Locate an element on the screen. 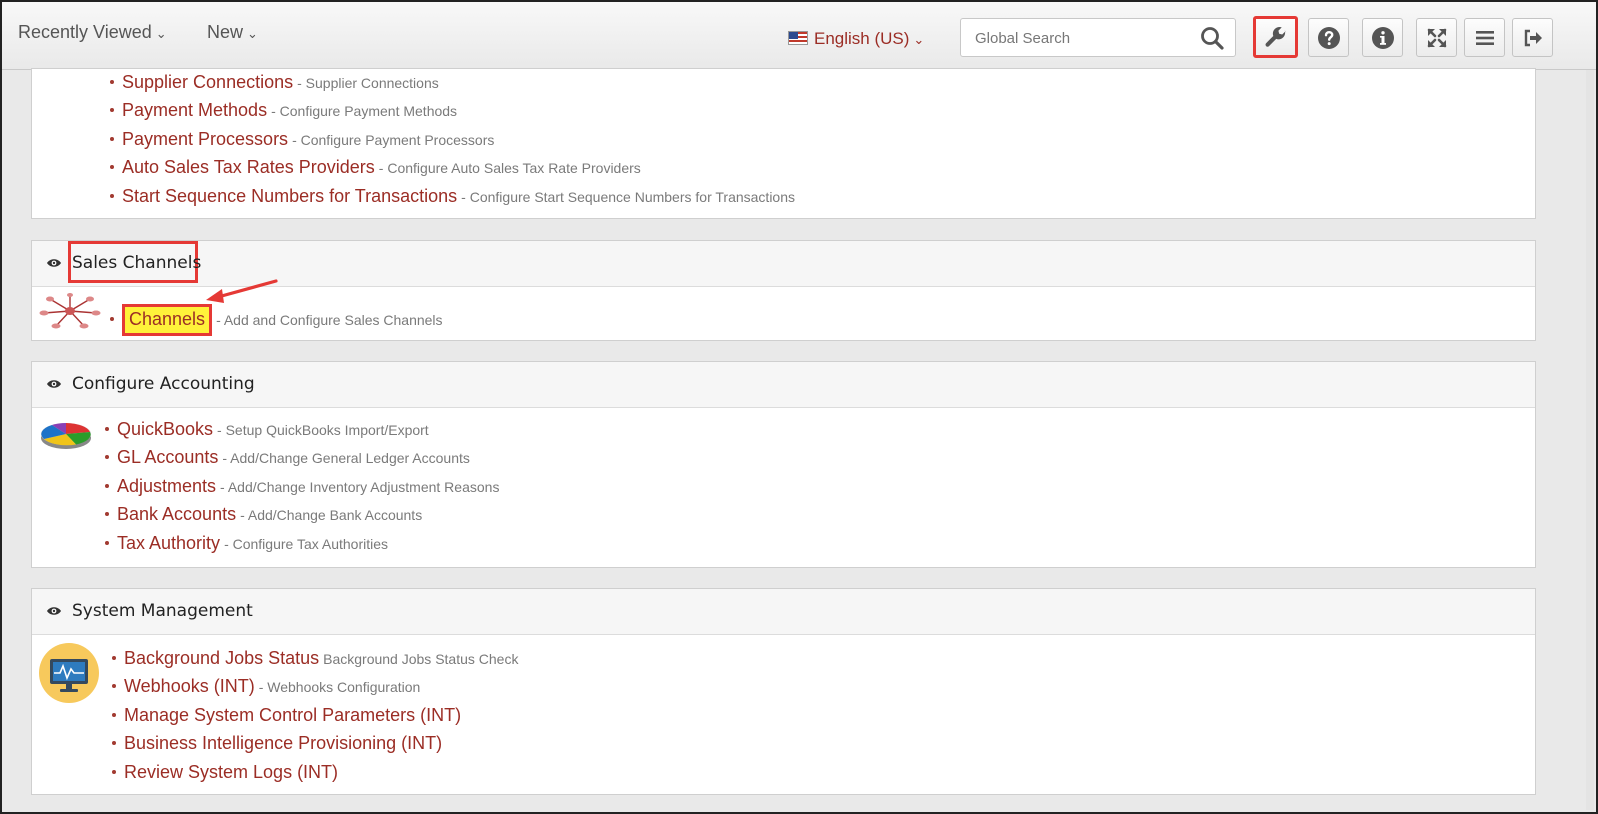  item-description: - Configure Payment Processors is located at coordinates (393, 139).